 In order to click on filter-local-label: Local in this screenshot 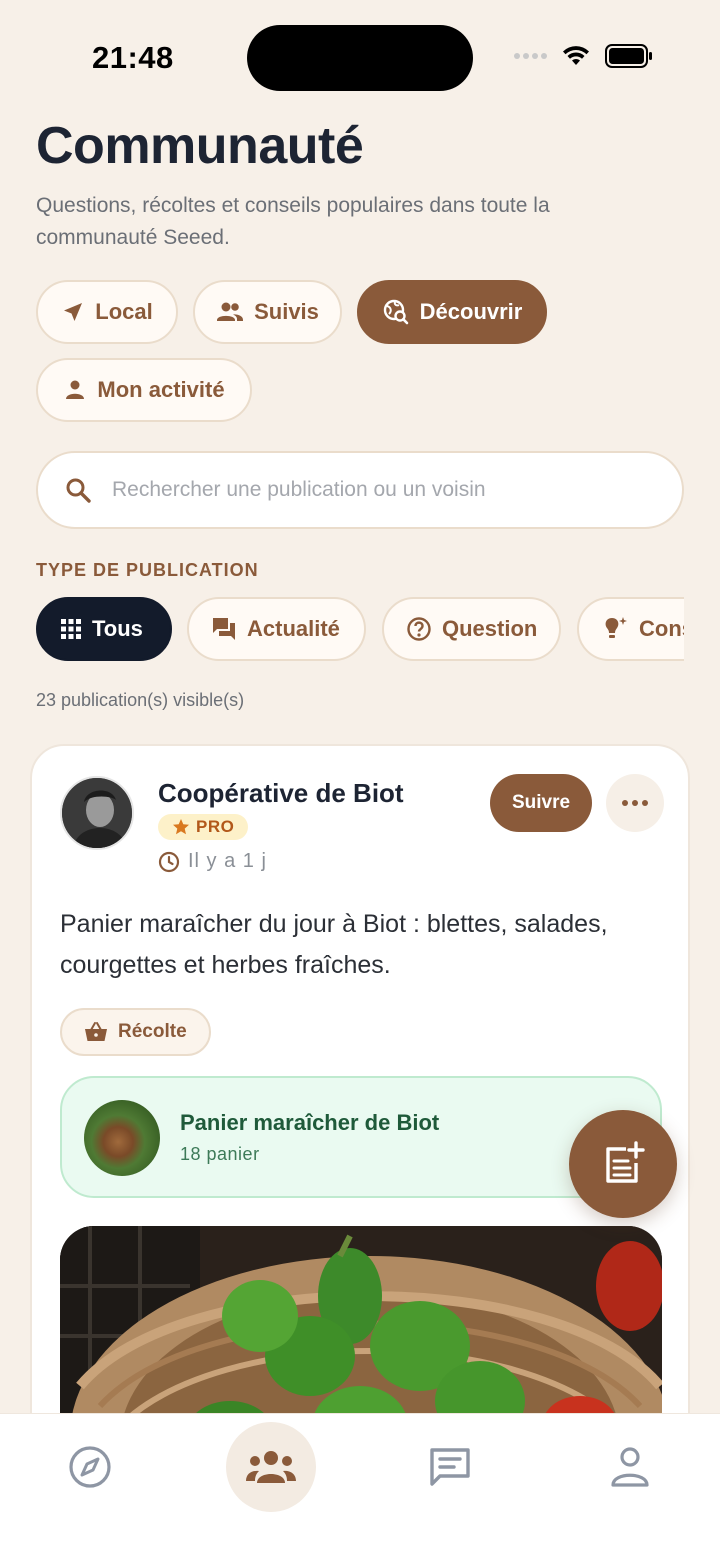, I will do `click(124, 311)`.